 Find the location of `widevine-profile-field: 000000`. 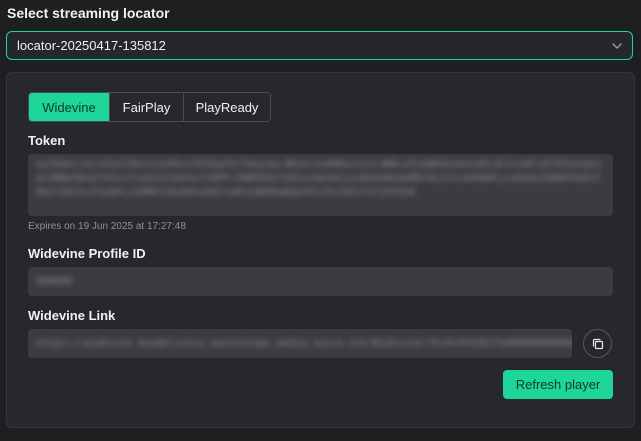

widevine-profile-field: 000000 is located at coordinates (320, 281).